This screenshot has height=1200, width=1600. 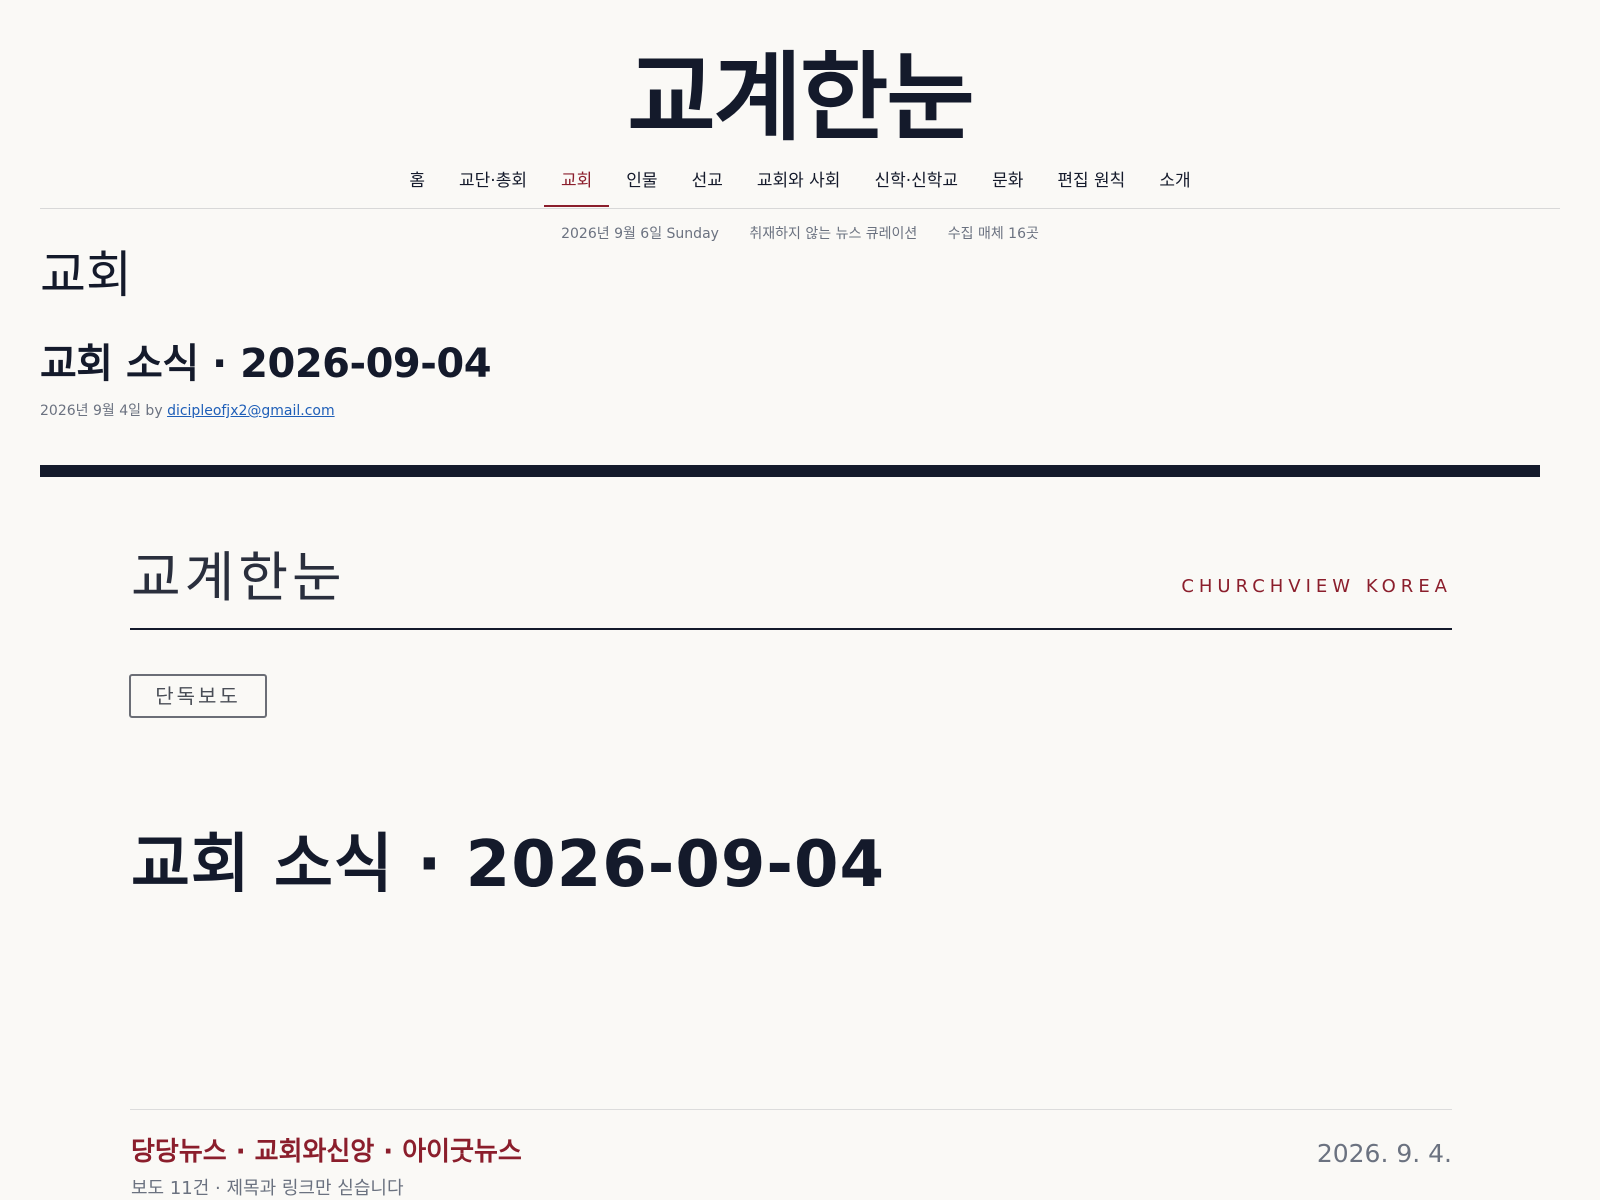 I want to click on post-date: 2026년 9월 4일 by, so click(x=101, y=411).